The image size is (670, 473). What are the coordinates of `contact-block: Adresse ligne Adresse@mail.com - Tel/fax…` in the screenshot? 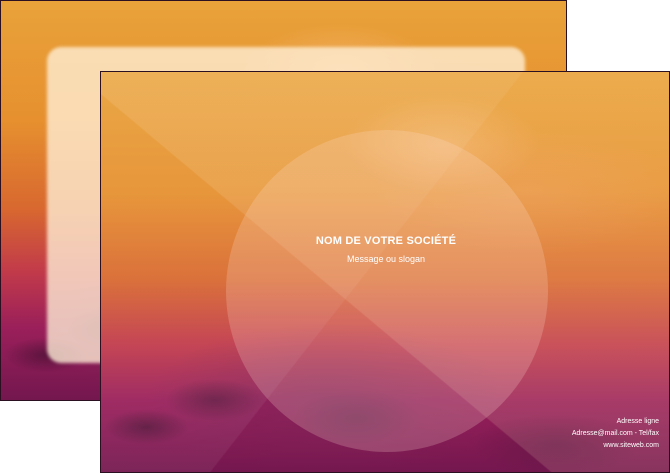 It's located at (615, 434).